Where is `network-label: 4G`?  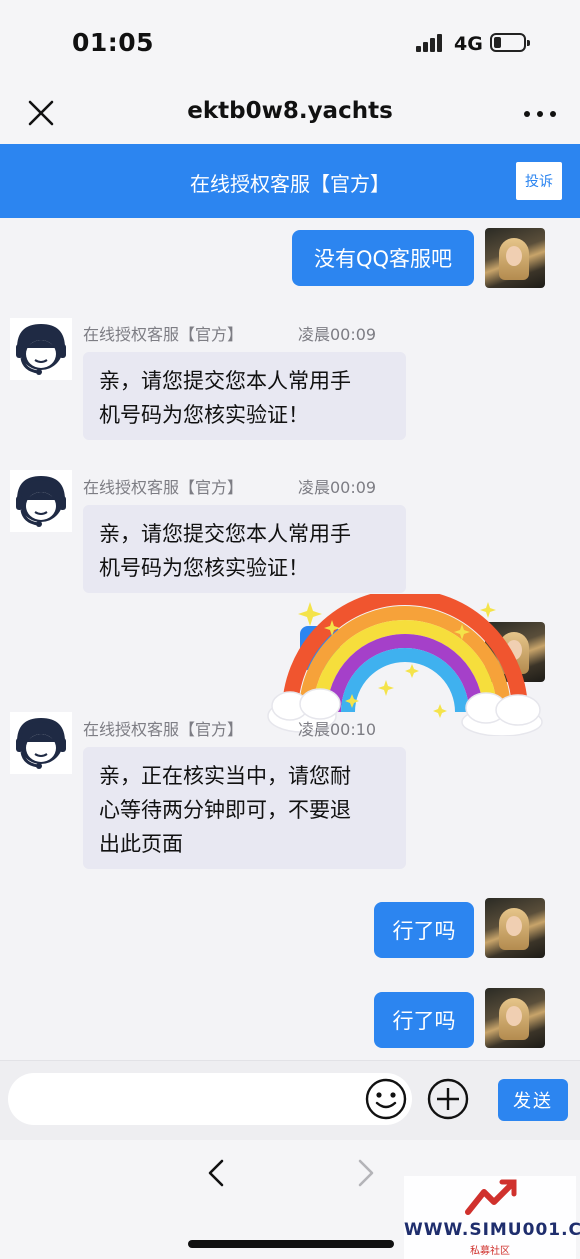
network-label: 4G is located at coordinates (468, 44).